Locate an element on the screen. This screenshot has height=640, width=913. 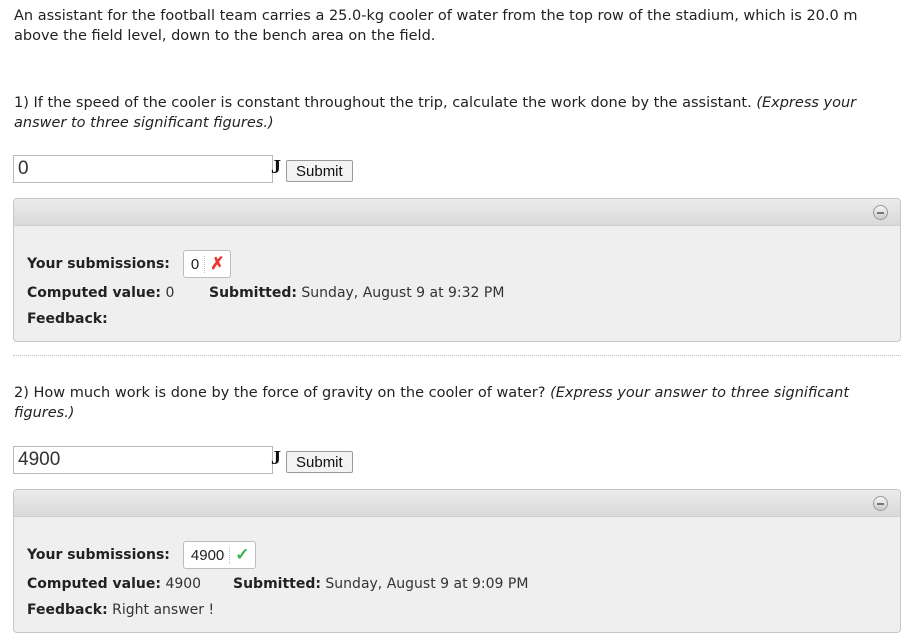
submitted-value: Sunday, August 9 at 9:09 PM is located at coordinates (427, 584).